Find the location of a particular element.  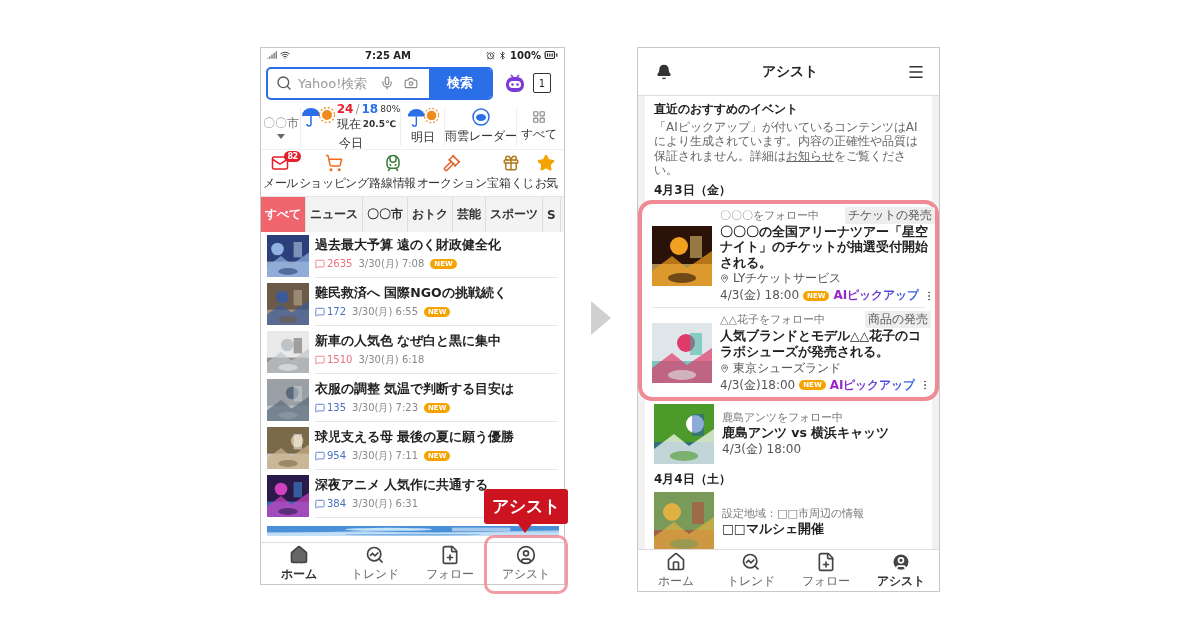

event-card: 鹿島アンツをフォロー中 鹿島アンツ vs 横浜キャッツ 4/3(金) 18:00 is located at coordinates (788, 433).